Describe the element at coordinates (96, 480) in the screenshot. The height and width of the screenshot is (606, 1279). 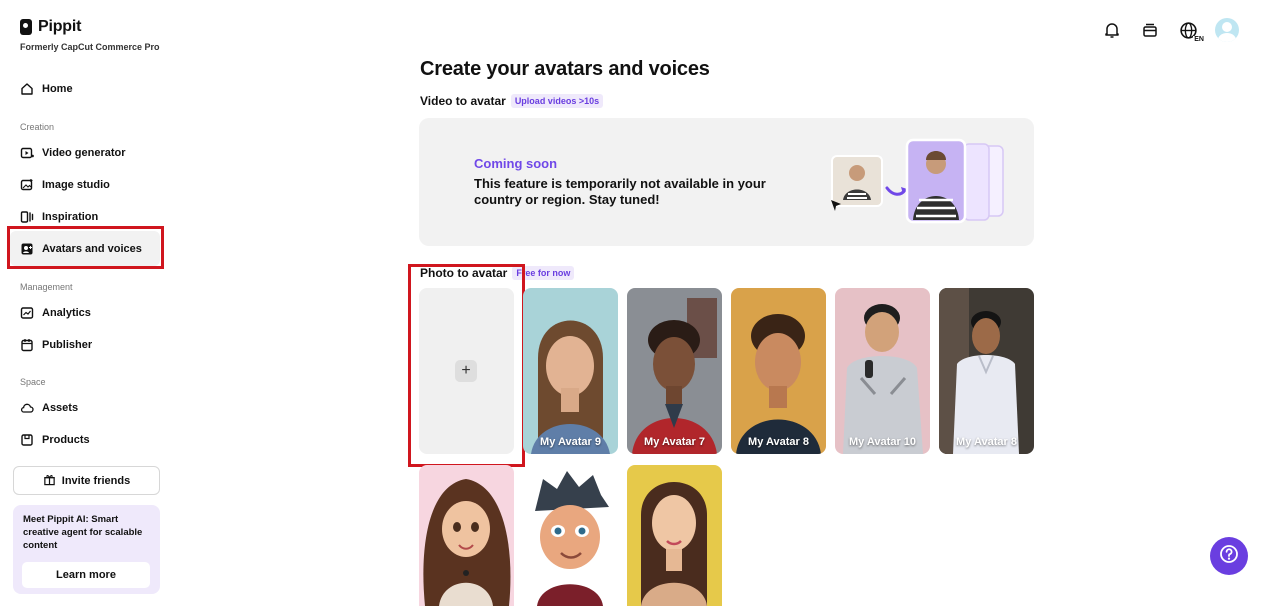
I see `invite-friends-label: Invite friends` at that location.